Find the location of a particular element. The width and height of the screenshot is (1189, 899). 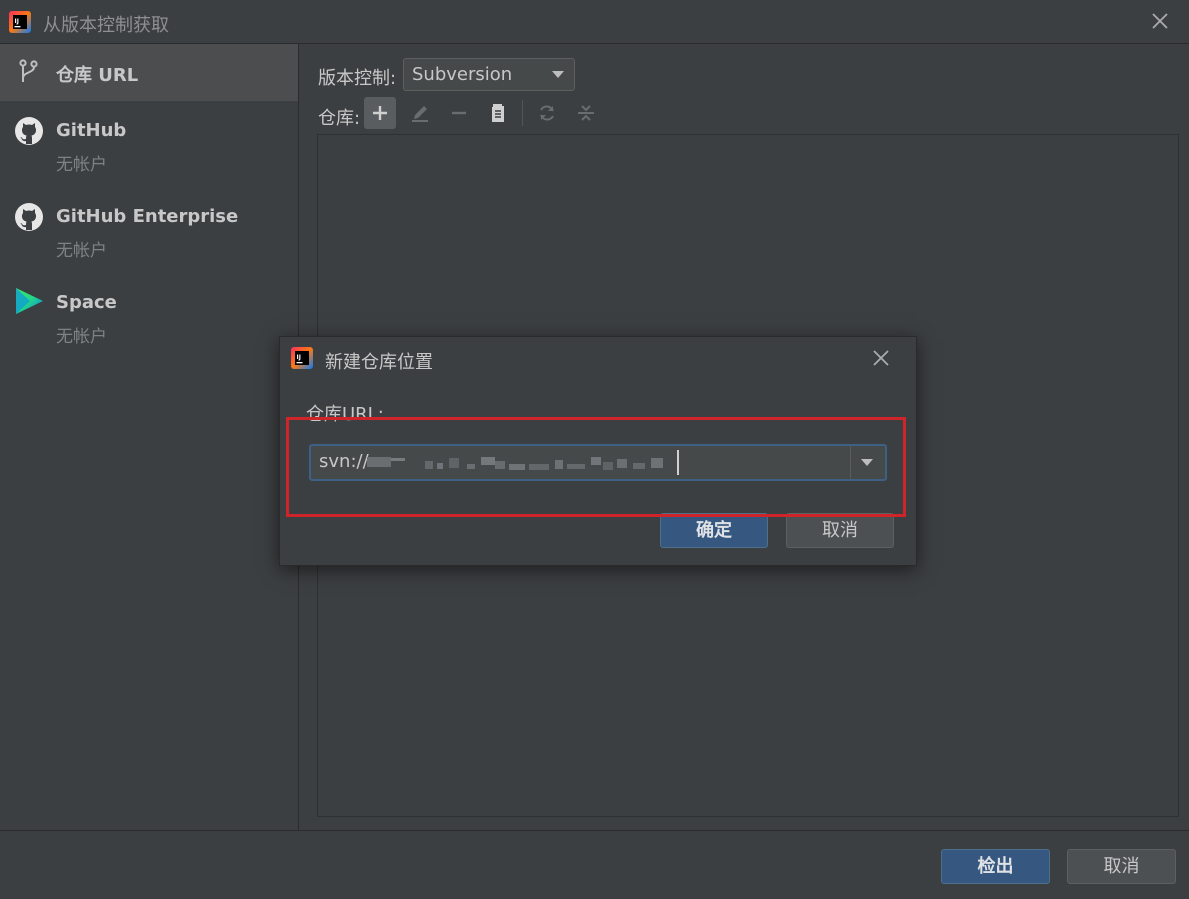

add-icon is located at coordinates (380, 113).